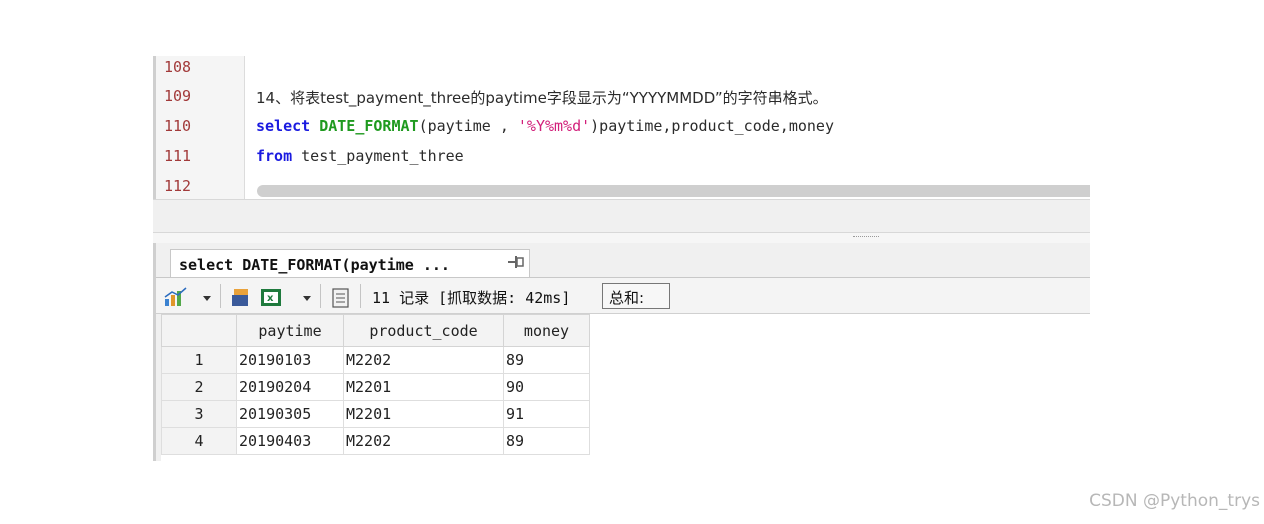  Describe the element at coordinates (199, 127) in the screenshot. I see `line-number-gutter: 108 109 110 111 112` at that location.